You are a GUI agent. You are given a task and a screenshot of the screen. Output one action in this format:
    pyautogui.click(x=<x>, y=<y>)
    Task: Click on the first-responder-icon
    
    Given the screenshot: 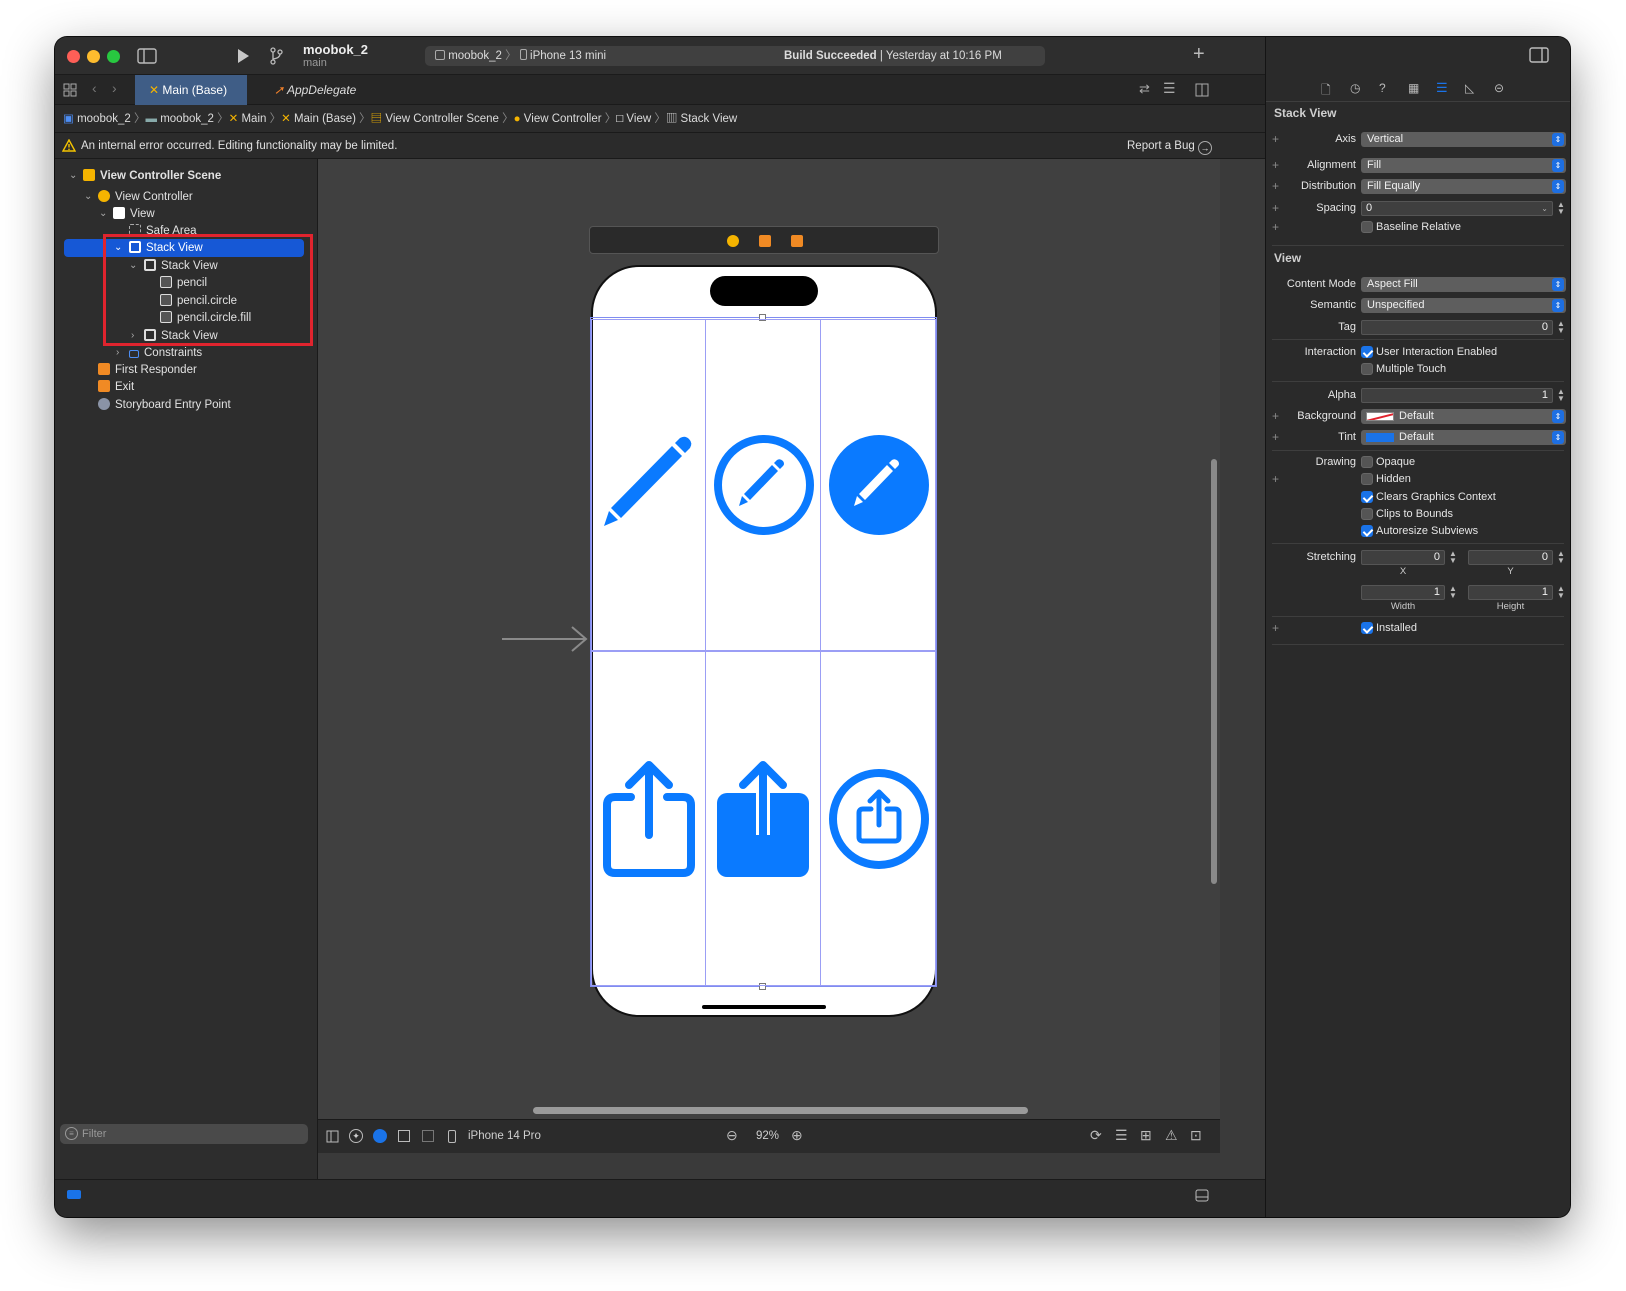 What is the action you would take?
    pyautogui.click(x=765, y=241)
    